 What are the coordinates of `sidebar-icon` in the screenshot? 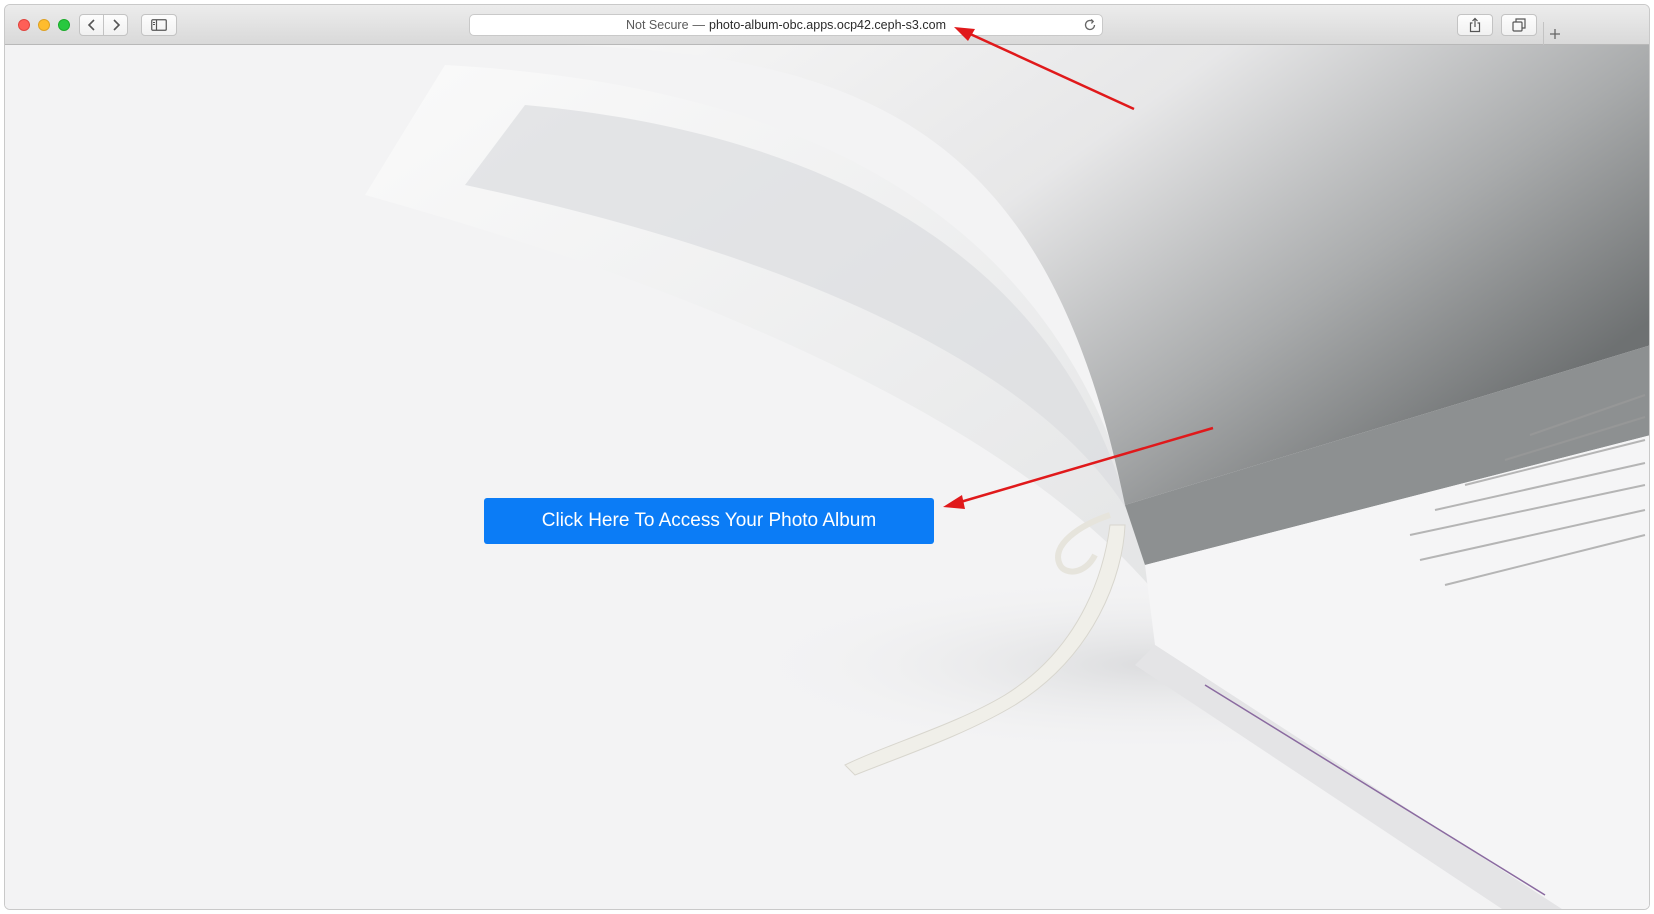 It's located at (159, 25).